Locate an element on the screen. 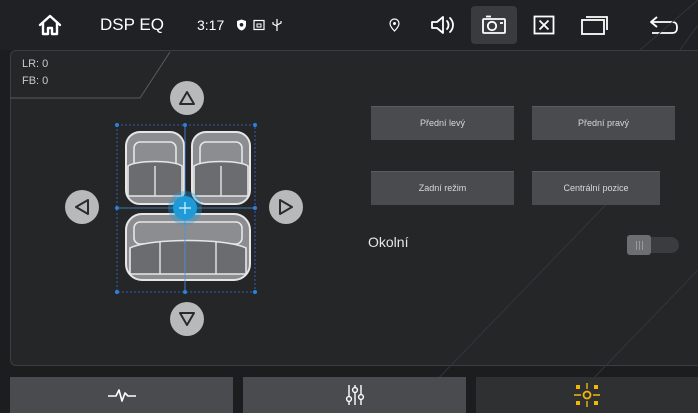 Image resolution: width=698 pixels, height=413 pixels. coordinate-readout: LR: 0 FB: 0 is located at coordinates (90, 74).